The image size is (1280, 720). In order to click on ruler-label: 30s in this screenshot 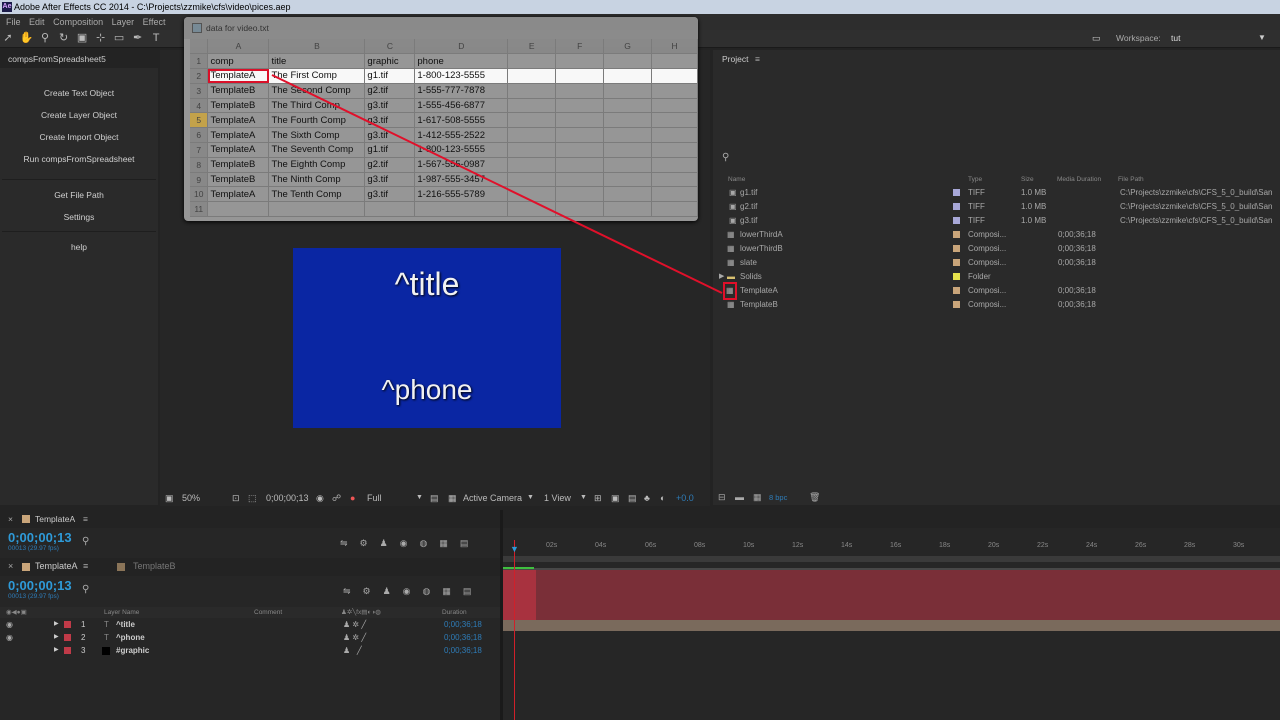, I will do `click(1239, 545)`.